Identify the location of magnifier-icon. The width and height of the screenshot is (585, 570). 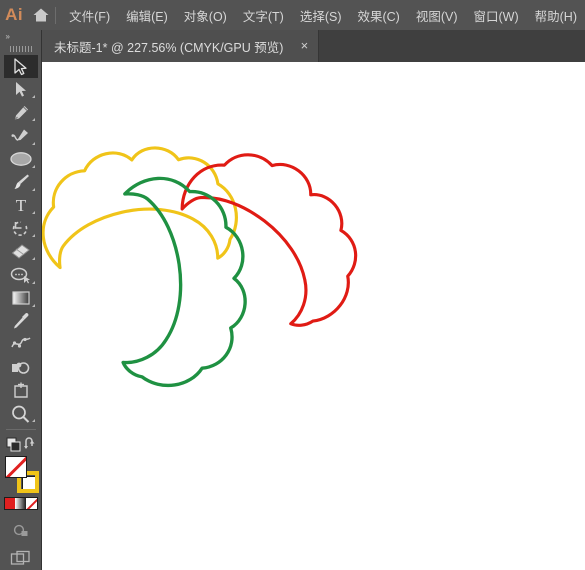
(20, 414).